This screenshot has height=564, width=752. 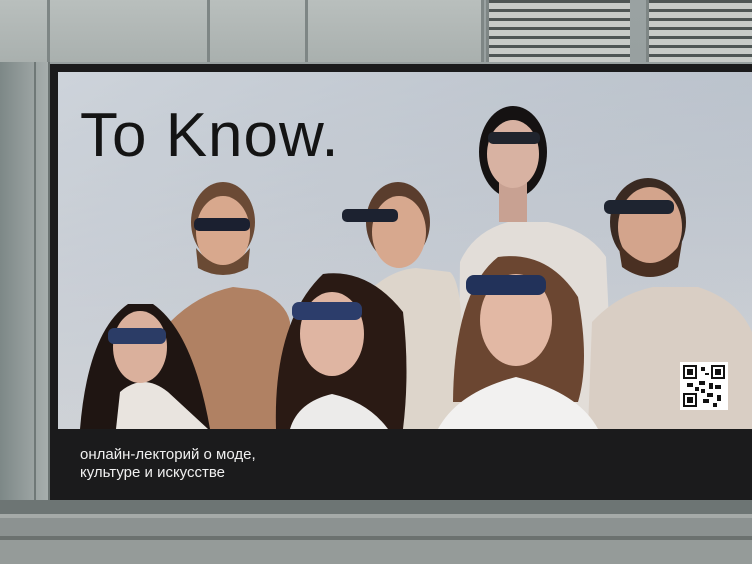 What do you see at coordinates (210, 135) in the screenshot?
I see `headline: To Know.` at bounding box center [210, 135].